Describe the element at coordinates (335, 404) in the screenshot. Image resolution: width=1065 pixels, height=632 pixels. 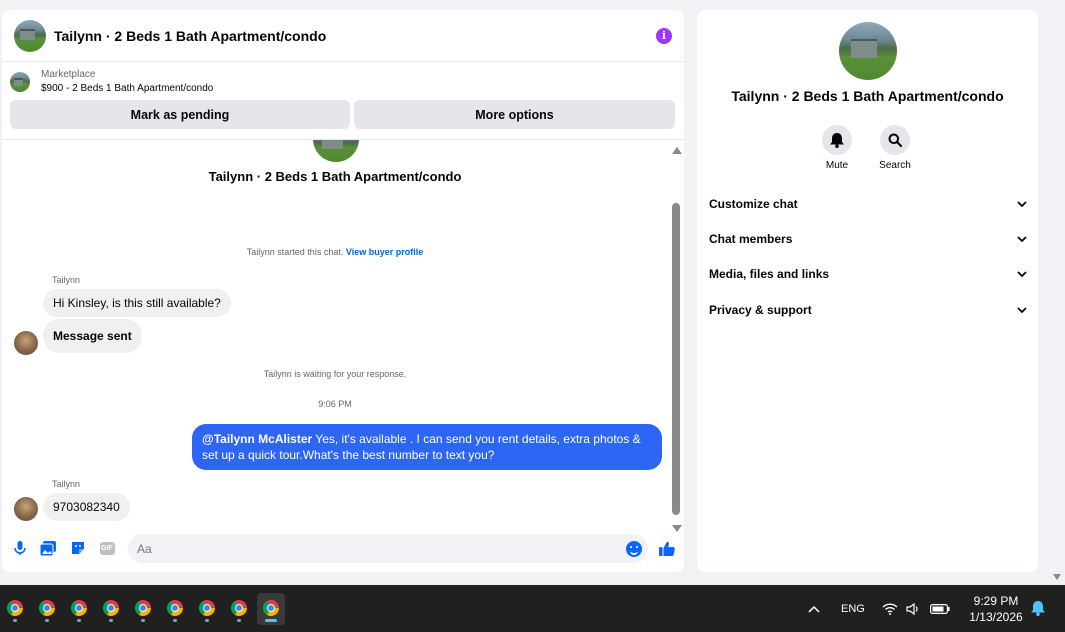
I see `timestamp: 9:06 PM` at that location.